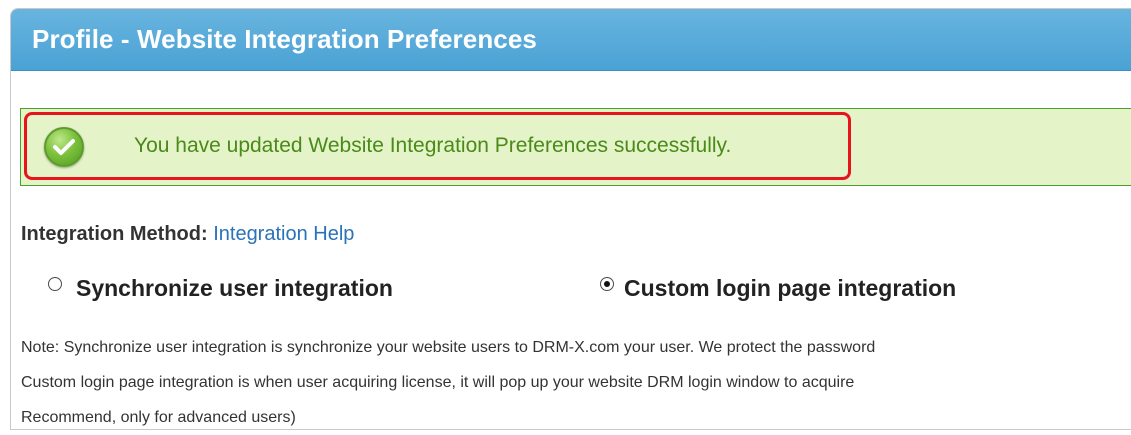 The width and height of the screenshot is (1131, 435). I want to click on note-line-3: Recommend, only for advanced users), so click(158, 417).